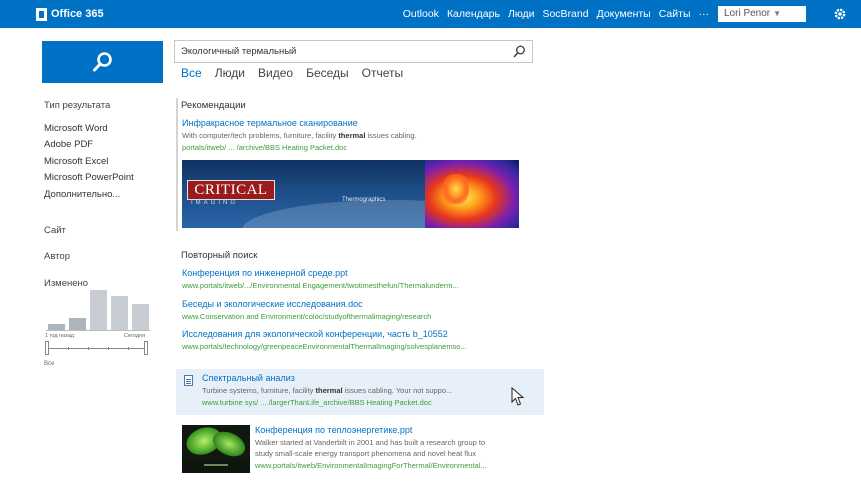 This screenshot has width=861, height=487. What do you see at coordinates (57, 256) in the screenshot?
I see `refiner-author-heading: Автор` at bounding box center [57, 256].